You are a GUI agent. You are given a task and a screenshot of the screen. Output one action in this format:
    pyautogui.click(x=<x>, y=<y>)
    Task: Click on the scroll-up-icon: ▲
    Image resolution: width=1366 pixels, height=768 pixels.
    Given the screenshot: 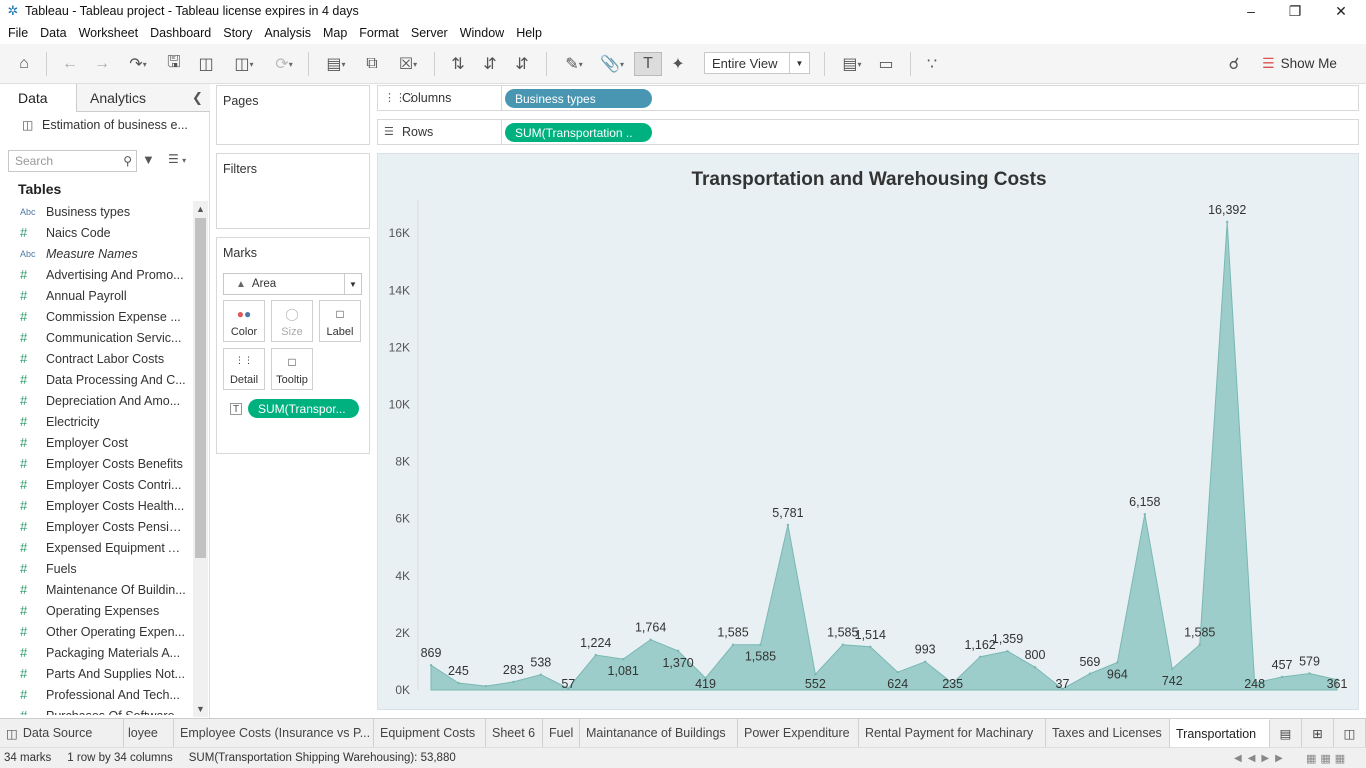 What is the action you would take?
    pyautogui.click(x=200, y=209)
    